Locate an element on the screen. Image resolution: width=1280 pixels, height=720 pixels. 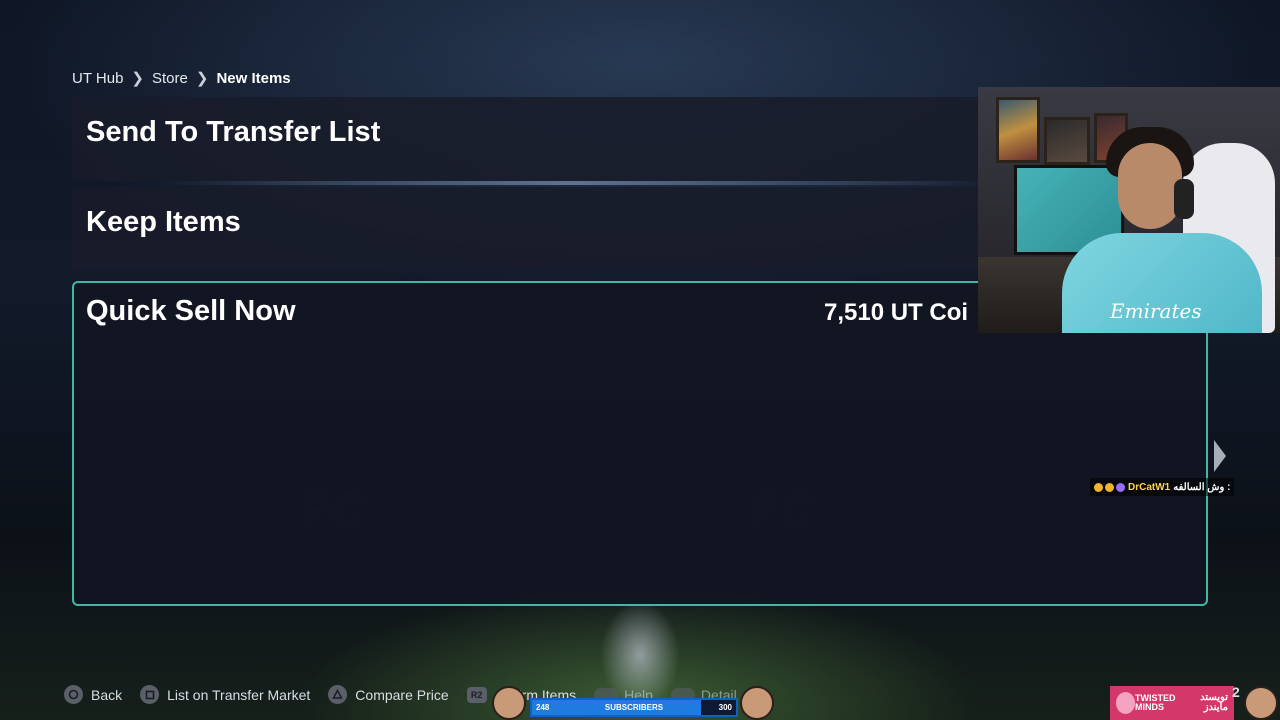
list-on-transfer-market-control: List on Transfer Market is located at coordinates (225, 694).